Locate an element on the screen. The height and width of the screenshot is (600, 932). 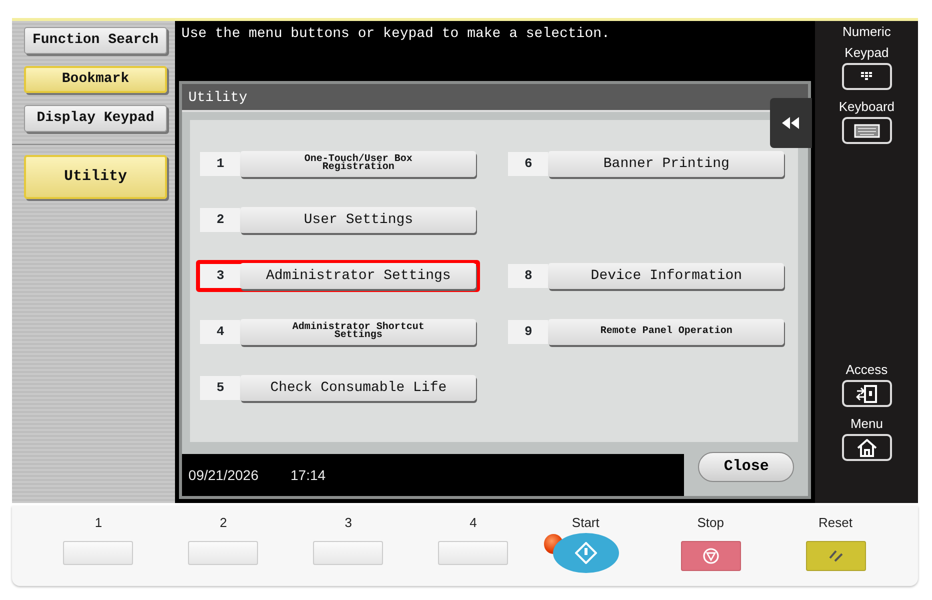
key-label: Keyboard is located at coordinates (866, 107).